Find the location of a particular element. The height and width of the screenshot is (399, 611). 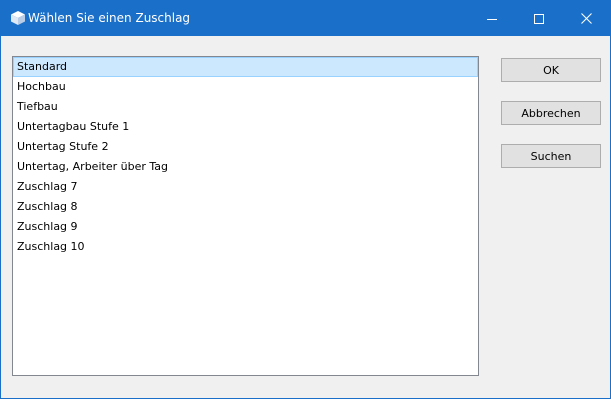

close-button is located at coordinates (586, 18).